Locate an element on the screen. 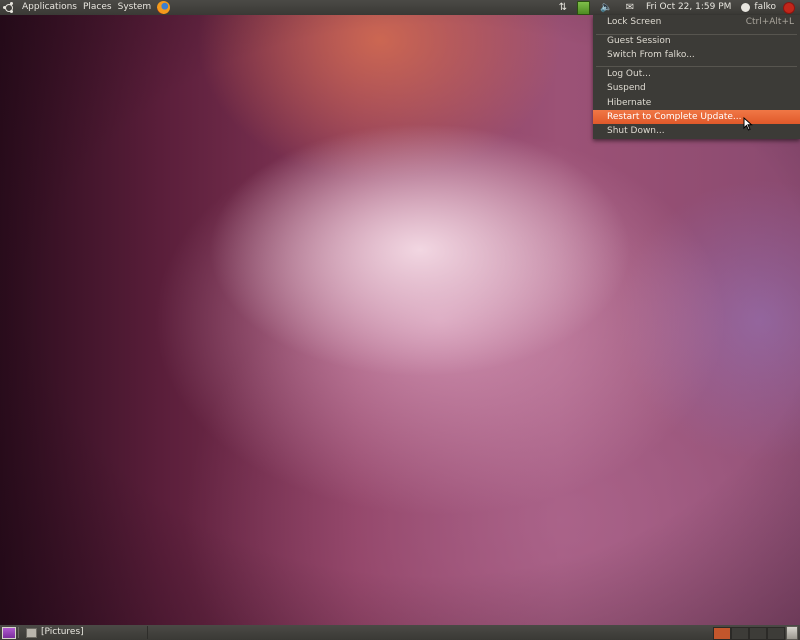  ubuntu-logo-icon is located at coordinates (9, 7).